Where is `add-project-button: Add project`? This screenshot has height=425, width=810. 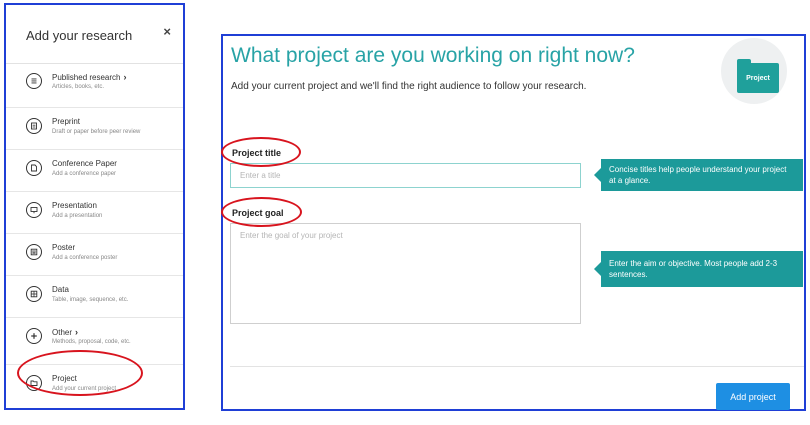 add-project-button: Add project is located at coordinates (753, 396).